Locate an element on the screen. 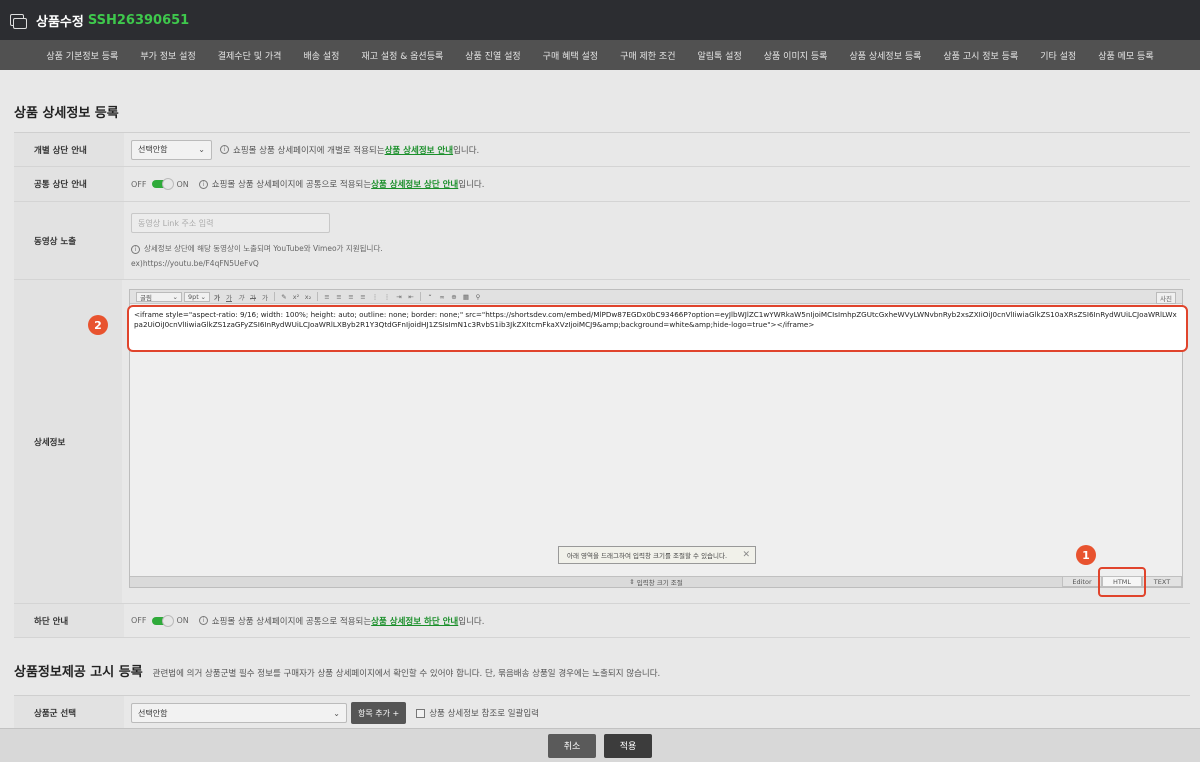  nav-item-images: 상품 이미지 등록 is located at coordinates (796, 55).